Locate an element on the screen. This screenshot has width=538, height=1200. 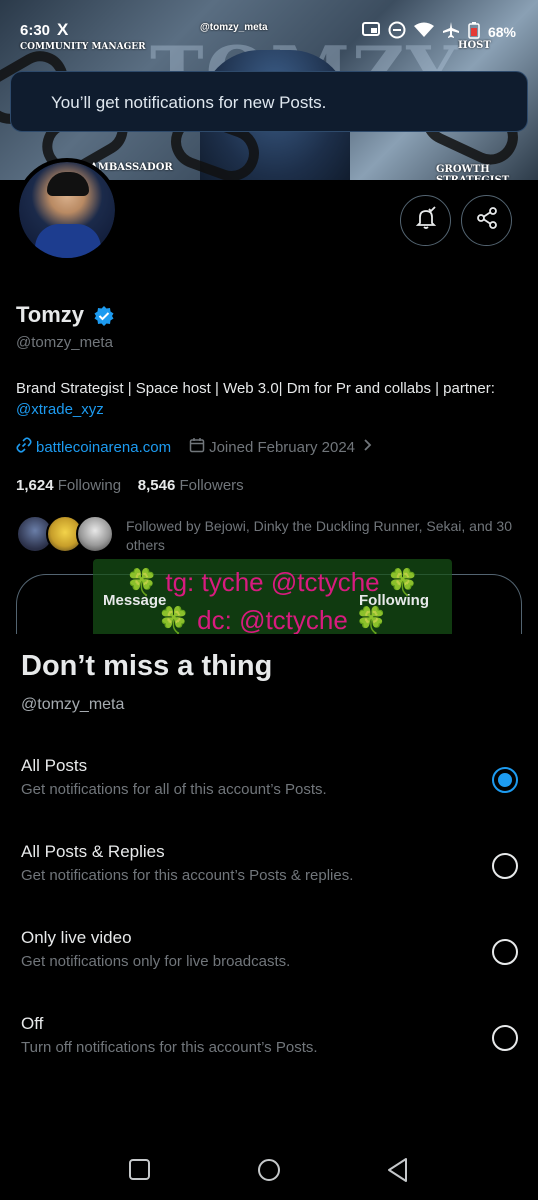
verified-badge-icon is located at coordinates (104, 318).